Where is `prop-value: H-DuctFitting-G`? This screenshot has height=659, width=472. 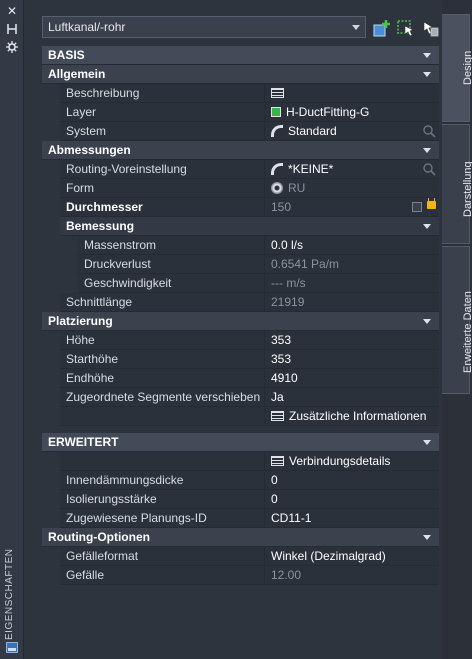
prop-value: H-DuctFitting-G is located at coordinates (352, 112).